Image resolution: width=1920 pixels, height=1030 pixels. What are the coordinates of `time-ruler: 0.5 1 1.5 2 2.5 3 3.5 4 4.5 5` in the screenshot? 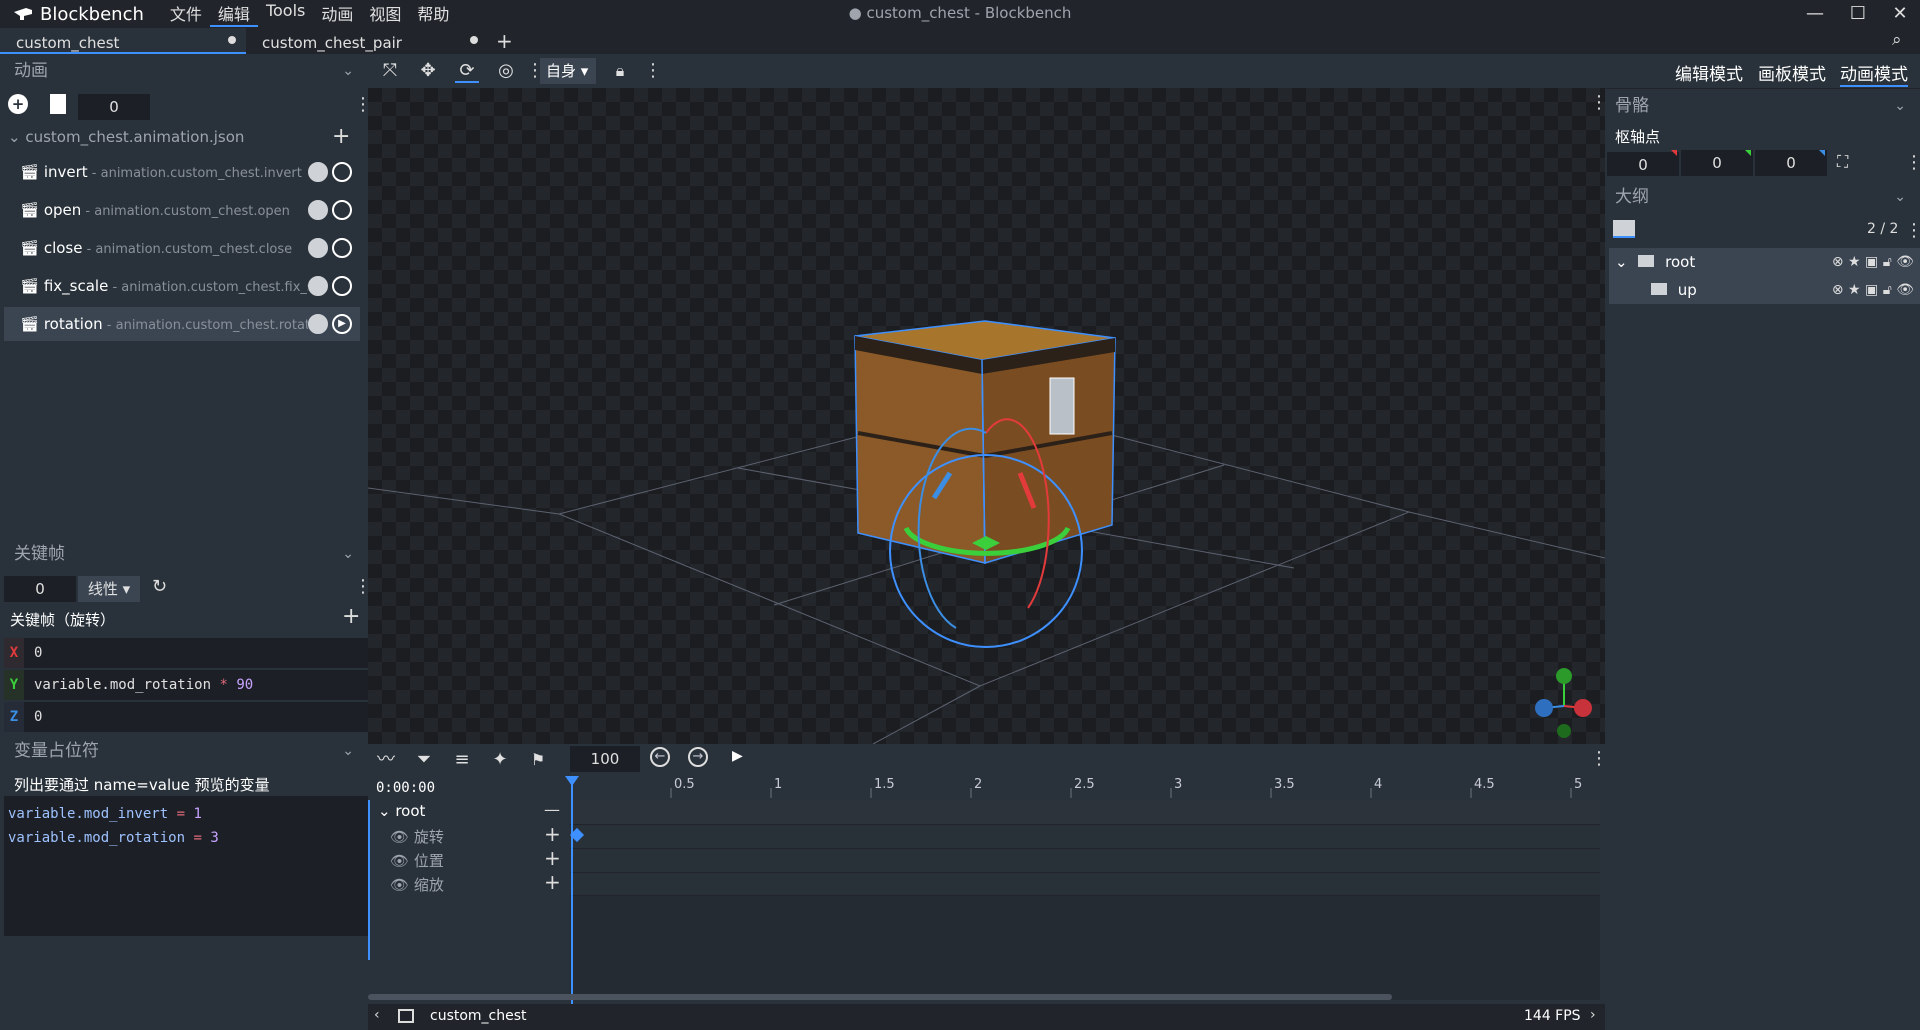 It's located at (1088, 787).